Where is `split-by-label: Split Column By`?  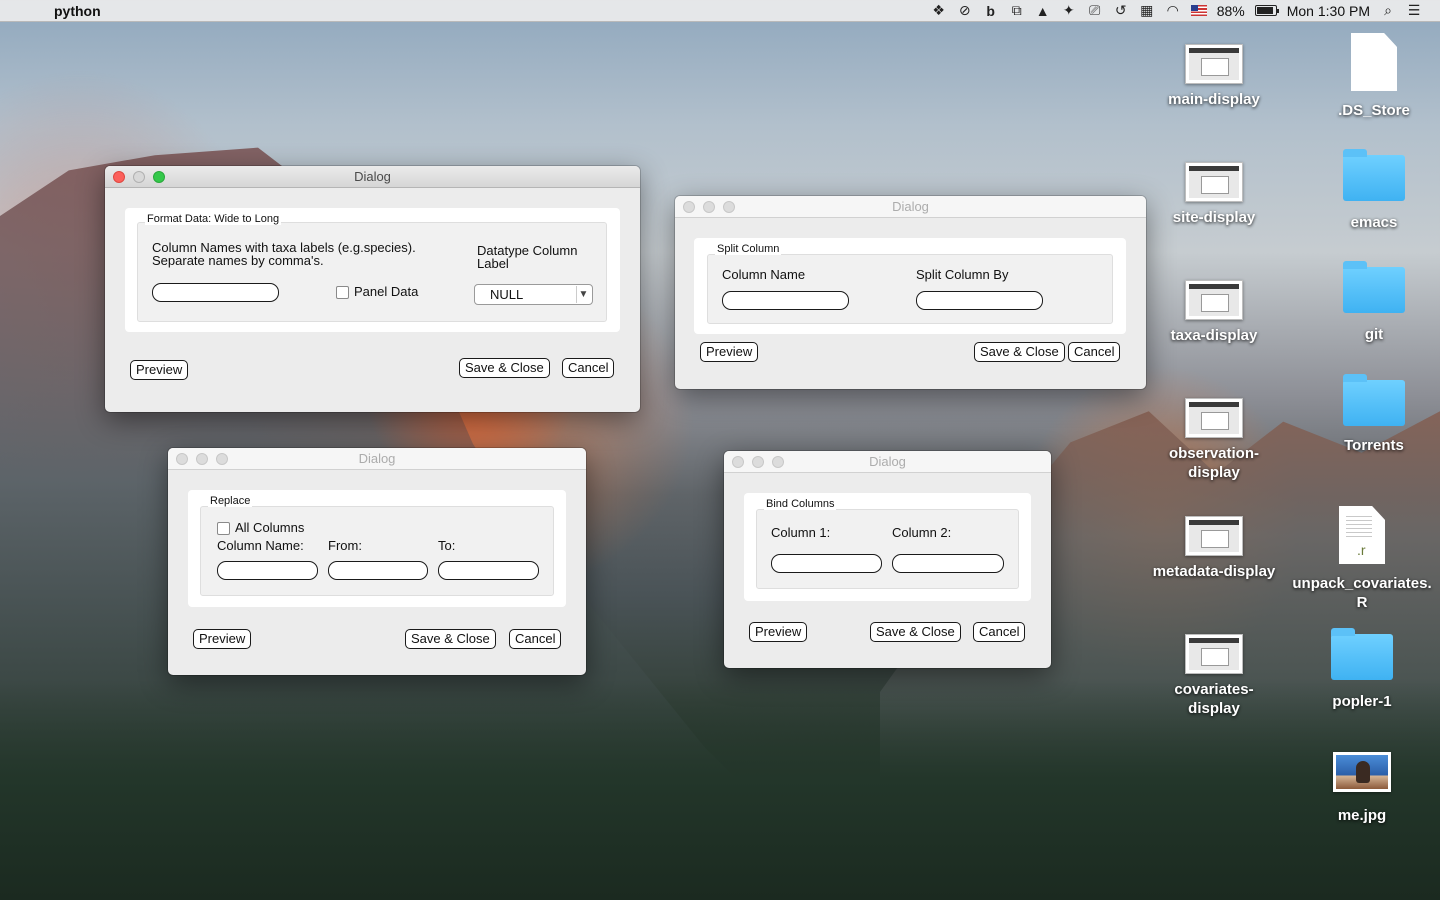
split-by-label: Split Column By is located at coordinates (962, 274).